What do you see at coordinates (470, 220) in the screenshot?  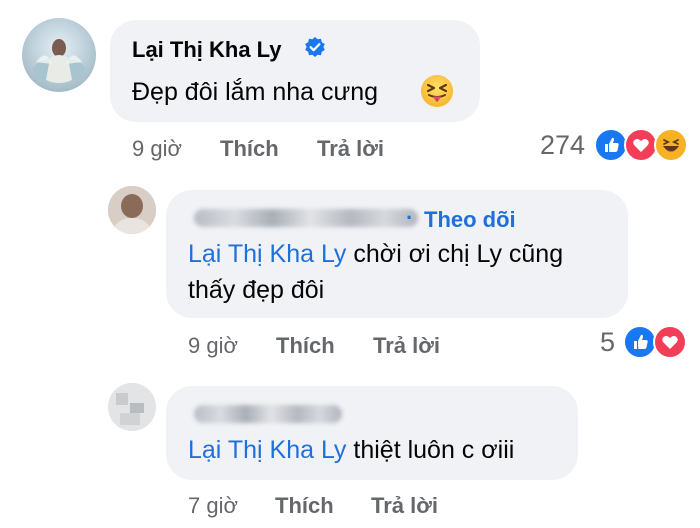 I see `follow-button: Theo dõi` at bounding box center [470, 220].